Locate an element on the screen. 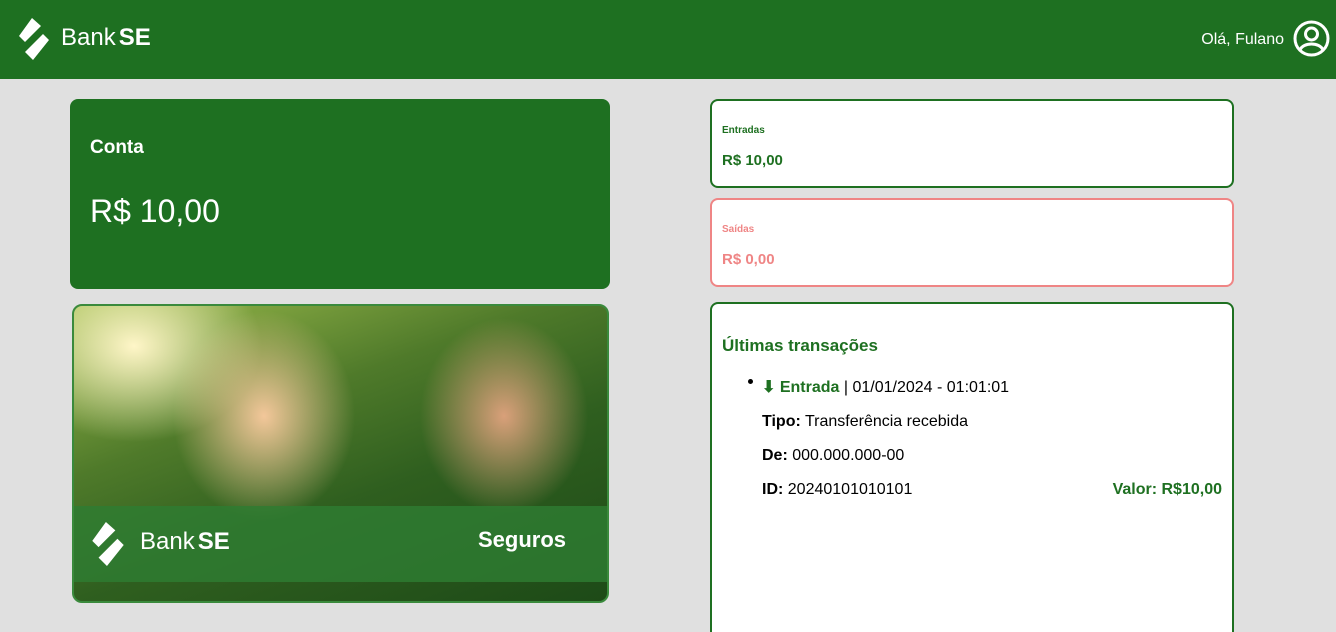 This screenshot has width=1336, height=632. user-greeting: Olá, Fulano is located at coordinates (1242, 39).